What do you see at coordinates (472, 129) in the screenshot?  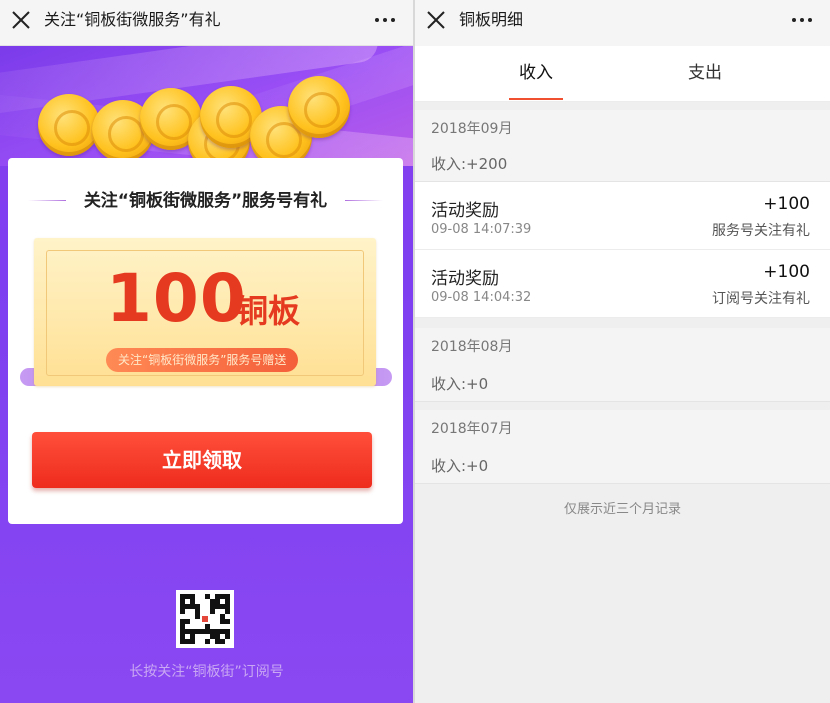 I see `month-label: 2018年09月` at bounding box center [472, 129].